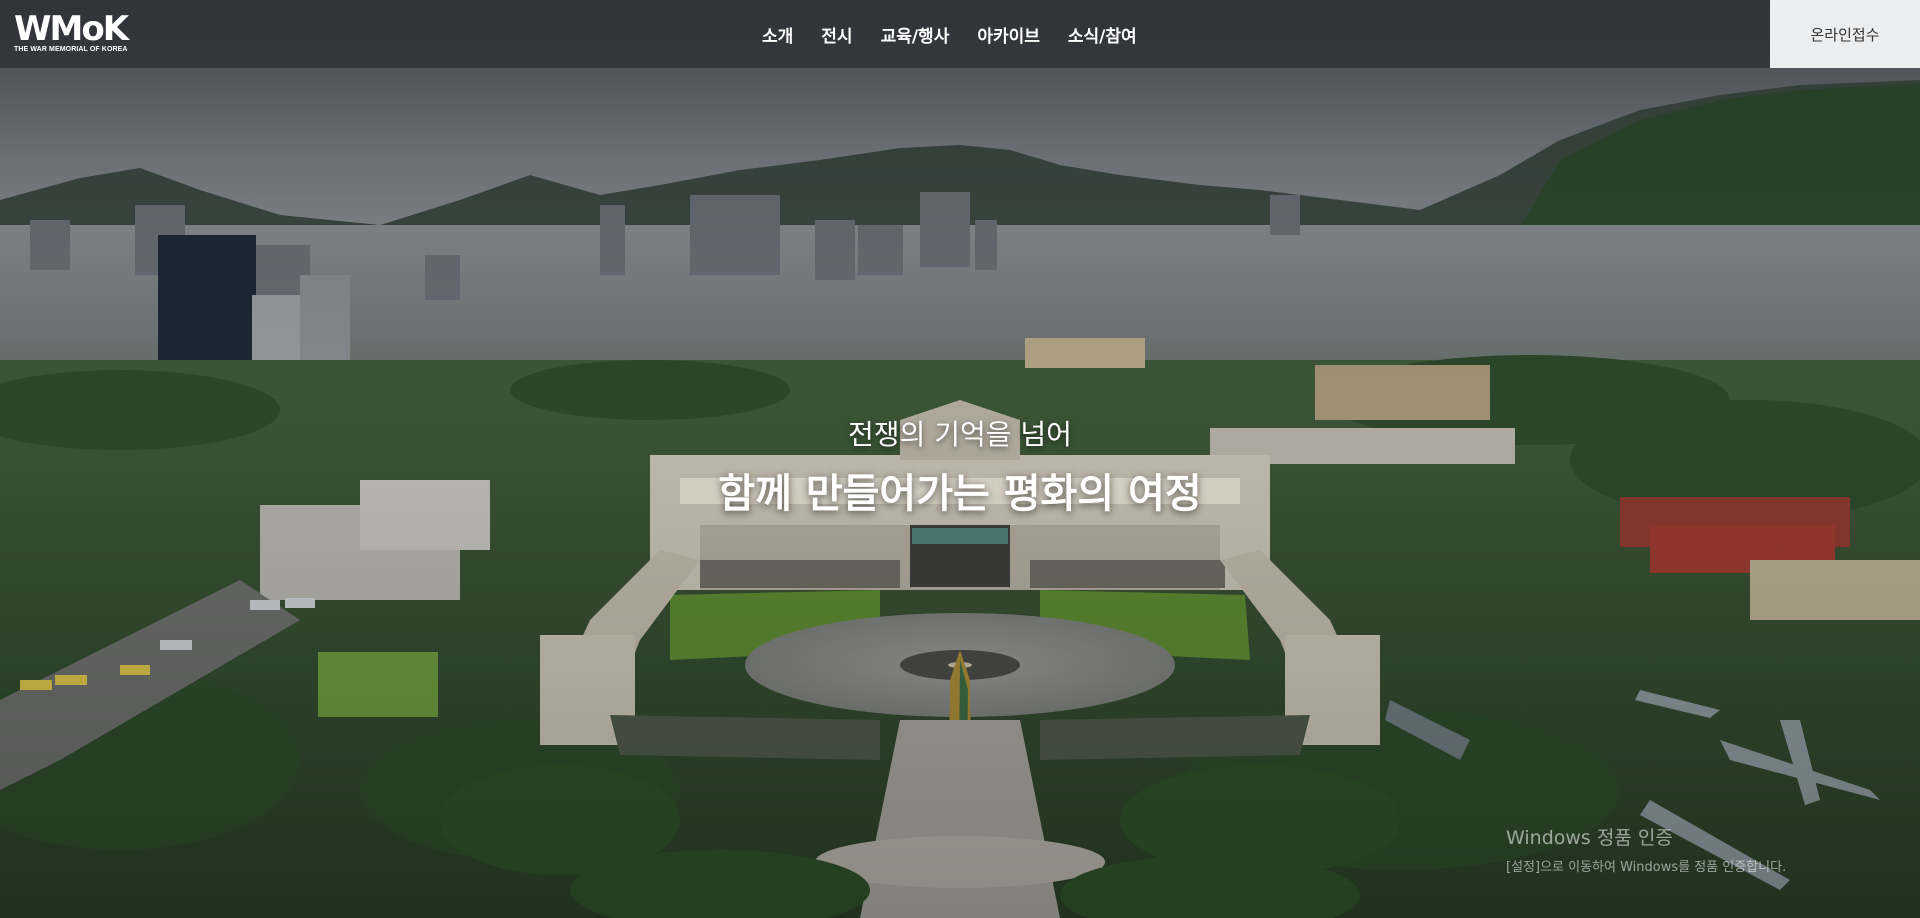 The width and height of the screenshot is (1920, 918). What do you see at coordinates (1845, 34) in the screenshot?
I see `online-reception-button: 온라인접수` at bounding box center [1845, 34].